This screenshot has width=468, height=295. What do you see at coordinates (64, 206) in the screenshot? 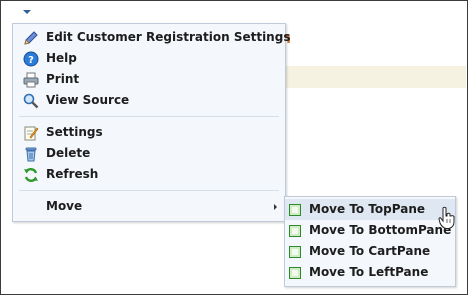
I see `menu-item-label: Move` at bounding box center [64, 206].